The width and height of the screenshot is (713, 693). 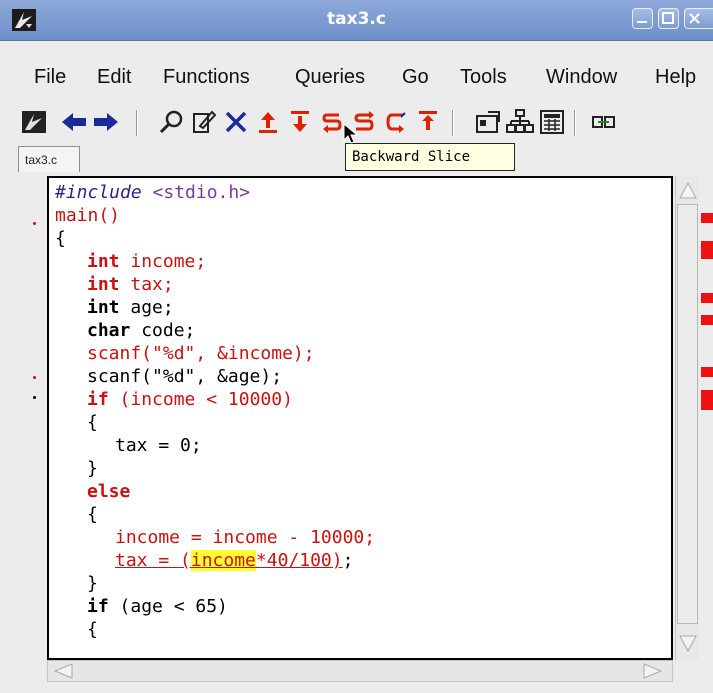 What do you see at coordinates (141, 330) in the screenshot?
I see `code-line: char code;` at bounding box center [141, 330].